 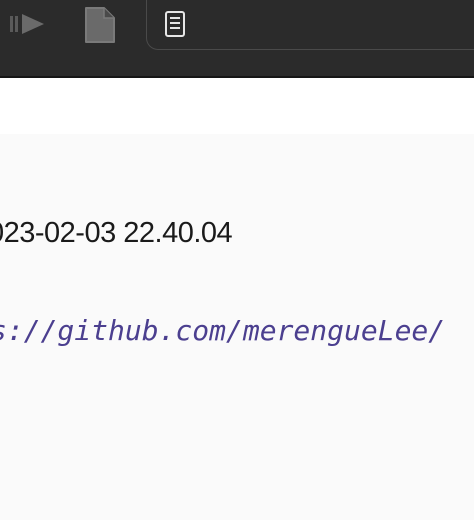 What do you see at coordinates (237, 106) in the screenshot?
I see `page-header-spacer` at bounding box center [237, 106].